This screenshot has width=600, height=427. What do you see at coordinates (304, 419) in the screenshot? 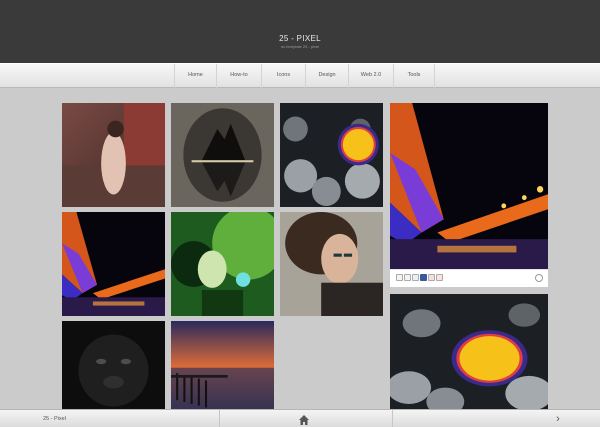
I see `home-icon` at bounding box center [304, 419].